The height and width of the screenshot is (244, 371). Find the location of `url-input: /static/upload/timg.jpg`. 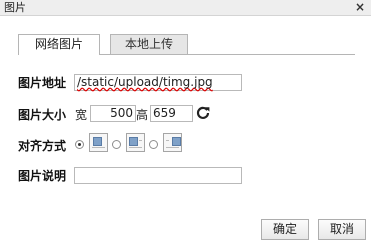

url-input: /static/upload/timg.jpg is located at coordinates (158, 82).